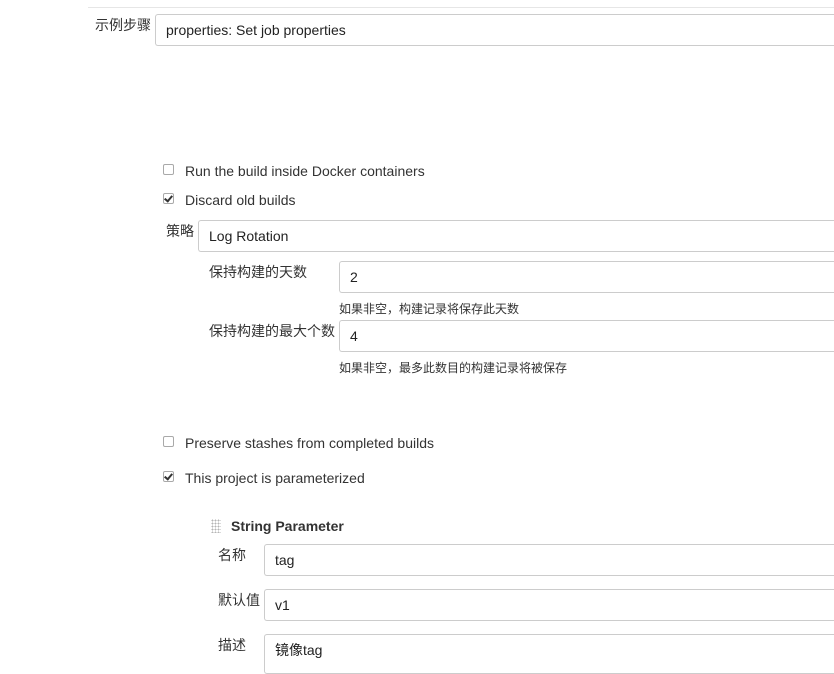 This screenshot has width=834, height=674. I want to click on discard-old-builds-label: Discard old builds, so click(240, 200).